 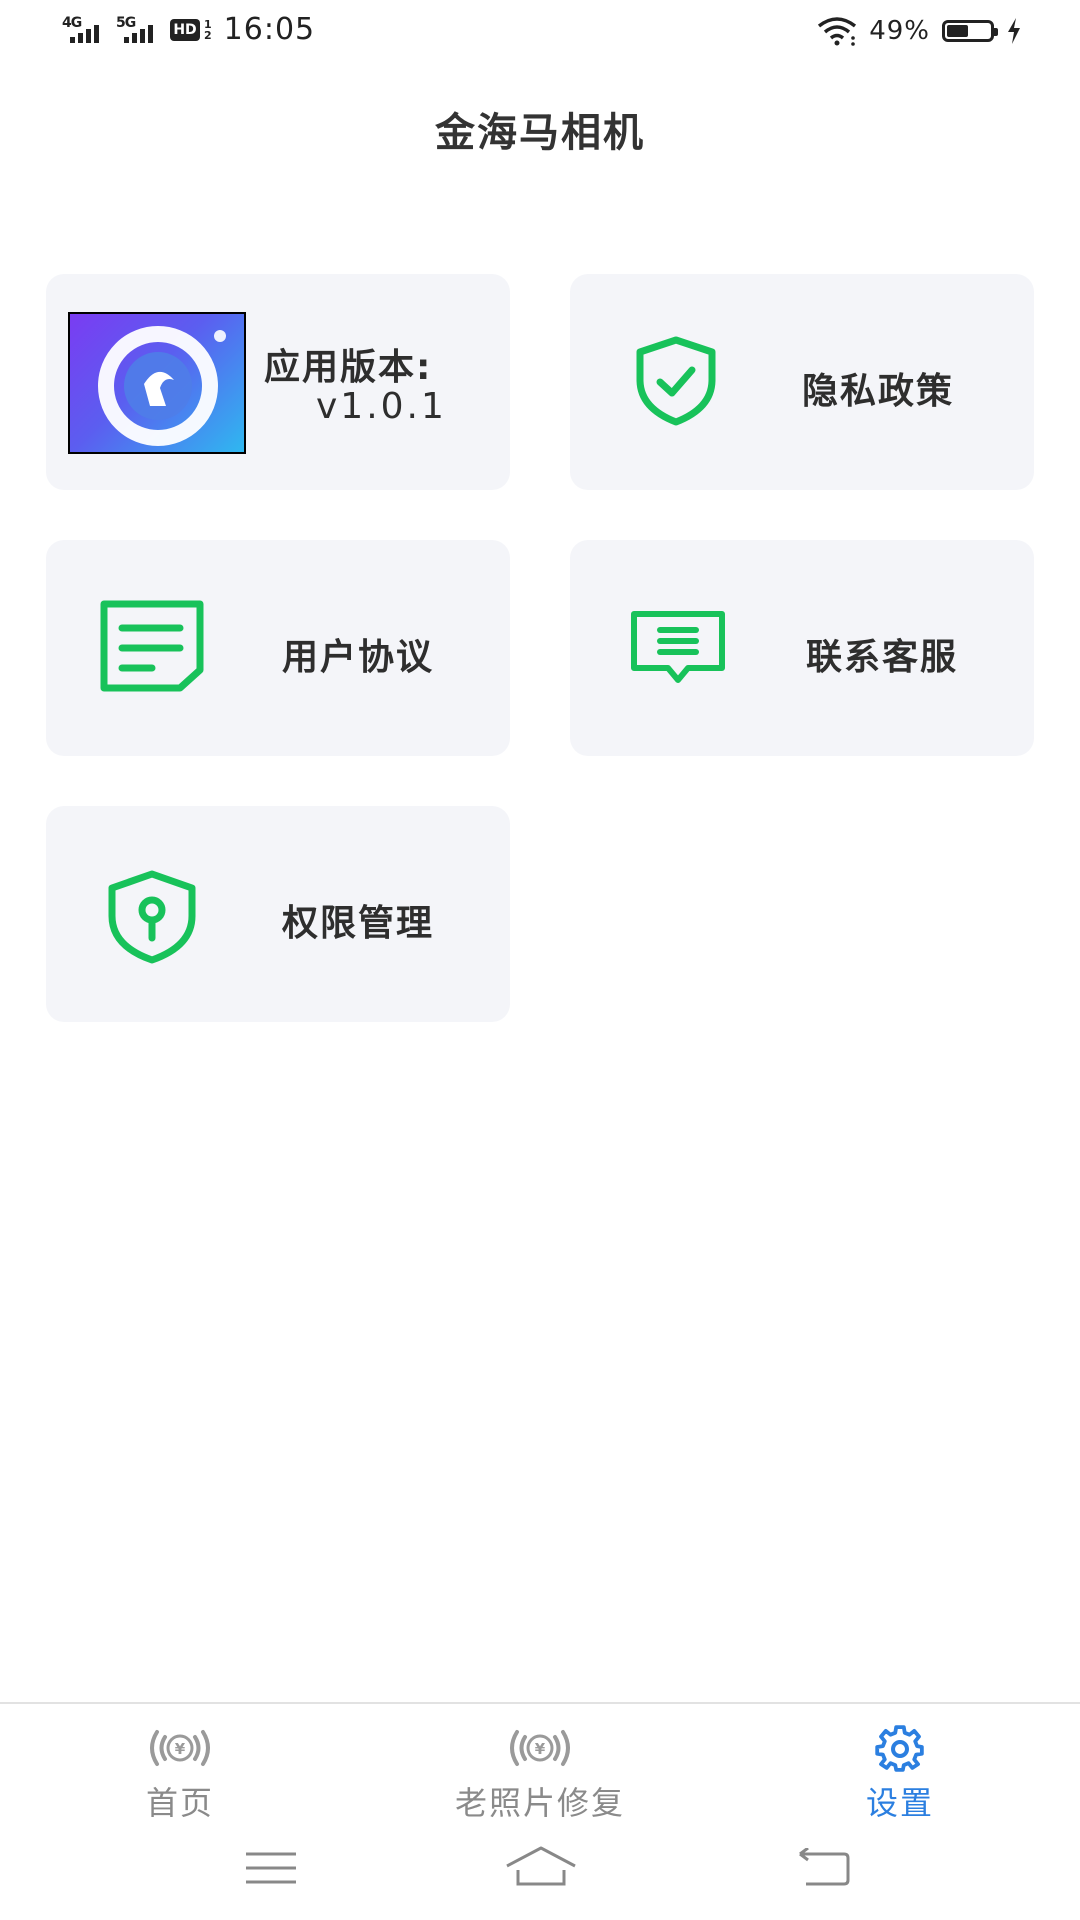 I want to click on permission-management-label: 权限管理, so click(x=358, y=923).